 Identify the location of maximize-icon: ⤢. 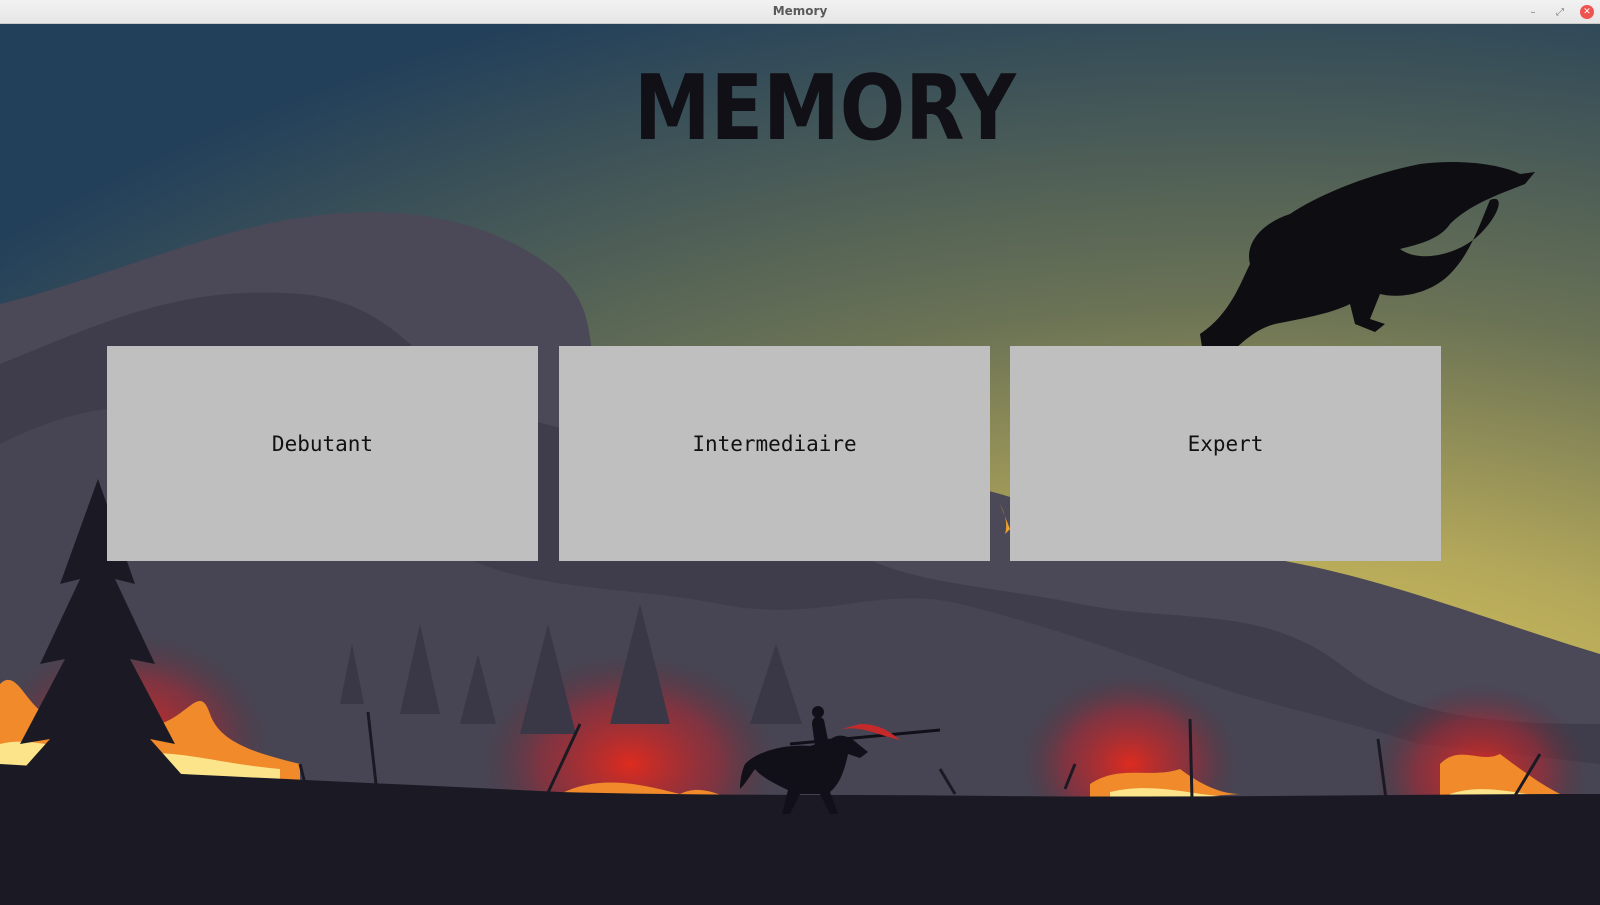
(1560, 12).